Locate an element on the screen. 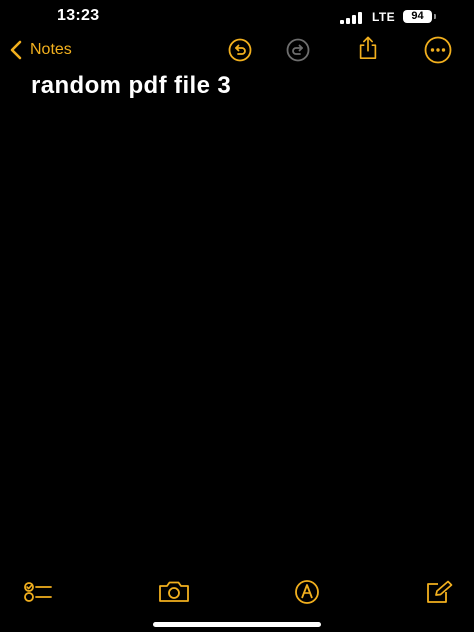 The width and height of the screenshot is (474, 632). compose-icon is located at coordinates (439, 592).